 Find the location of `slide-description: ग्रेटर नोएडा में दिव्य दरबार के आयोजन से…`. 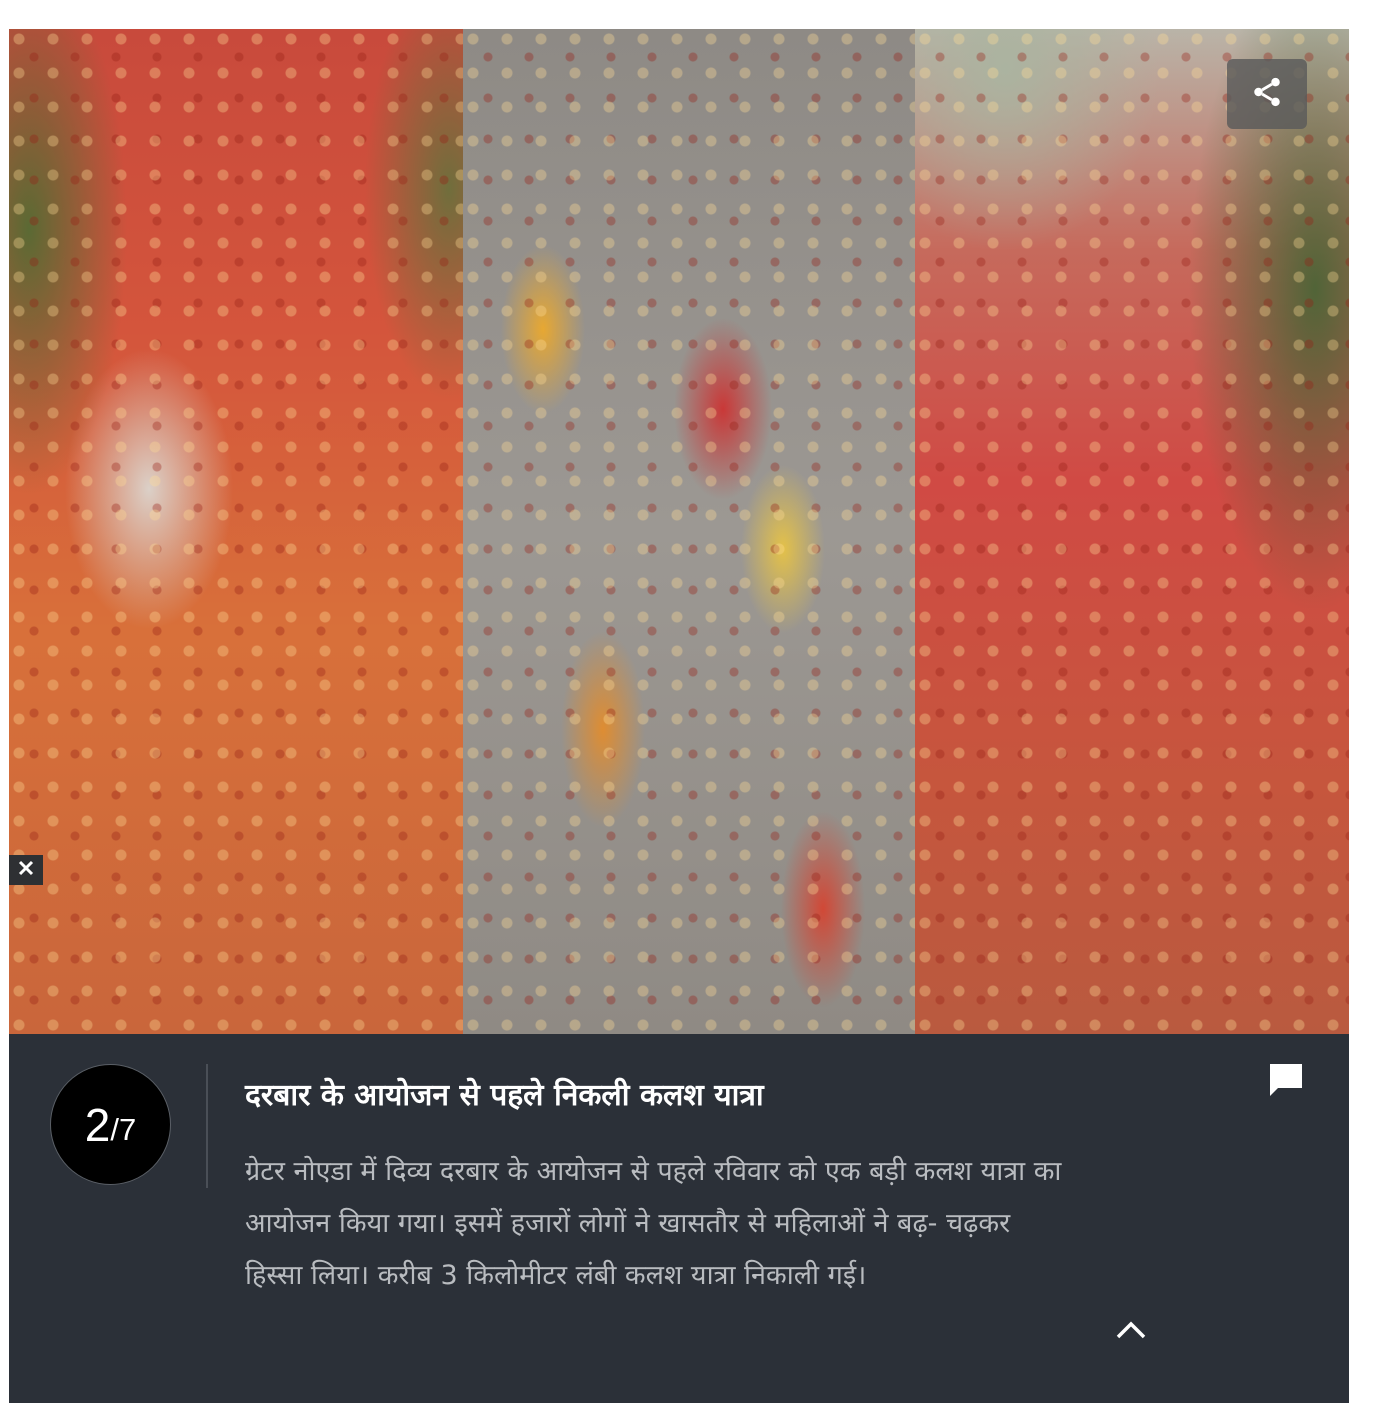

slide-description: ग्रेटर नोएडा में दिव्य दरबार के आयोजन से… is located at coordinates (653, 1223).